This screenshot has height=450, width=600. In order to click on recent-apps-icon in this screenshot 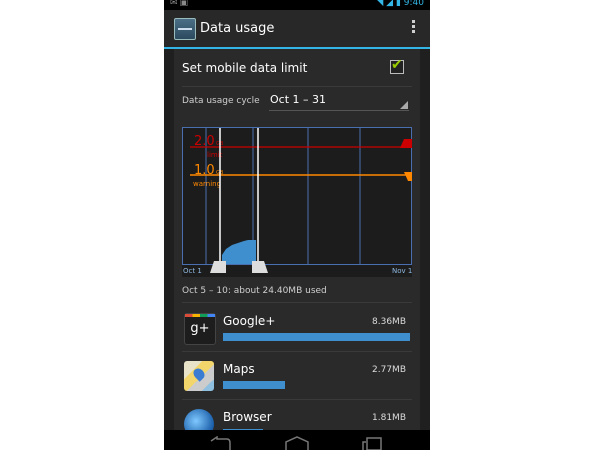, I will do `click(372, 443)`.